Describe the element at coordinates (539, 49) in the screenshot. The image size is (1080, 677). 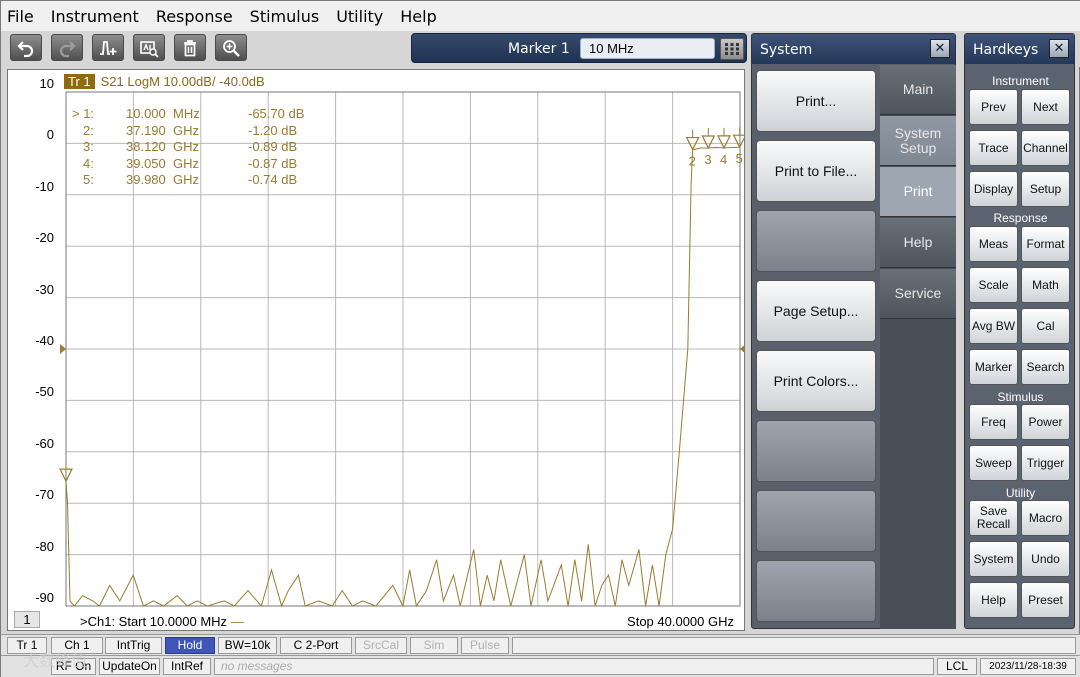
I see `marker-label: Marker 1` at that location.